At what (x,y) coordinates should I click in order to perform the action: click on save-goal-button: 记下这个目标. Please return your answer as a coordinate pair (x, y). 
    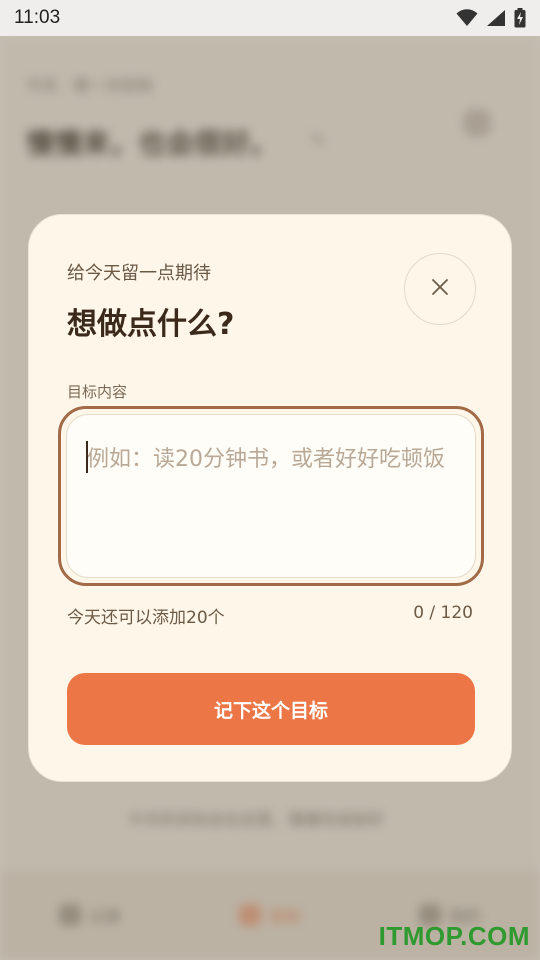
    Looking at the image, I should click on (271, 709).